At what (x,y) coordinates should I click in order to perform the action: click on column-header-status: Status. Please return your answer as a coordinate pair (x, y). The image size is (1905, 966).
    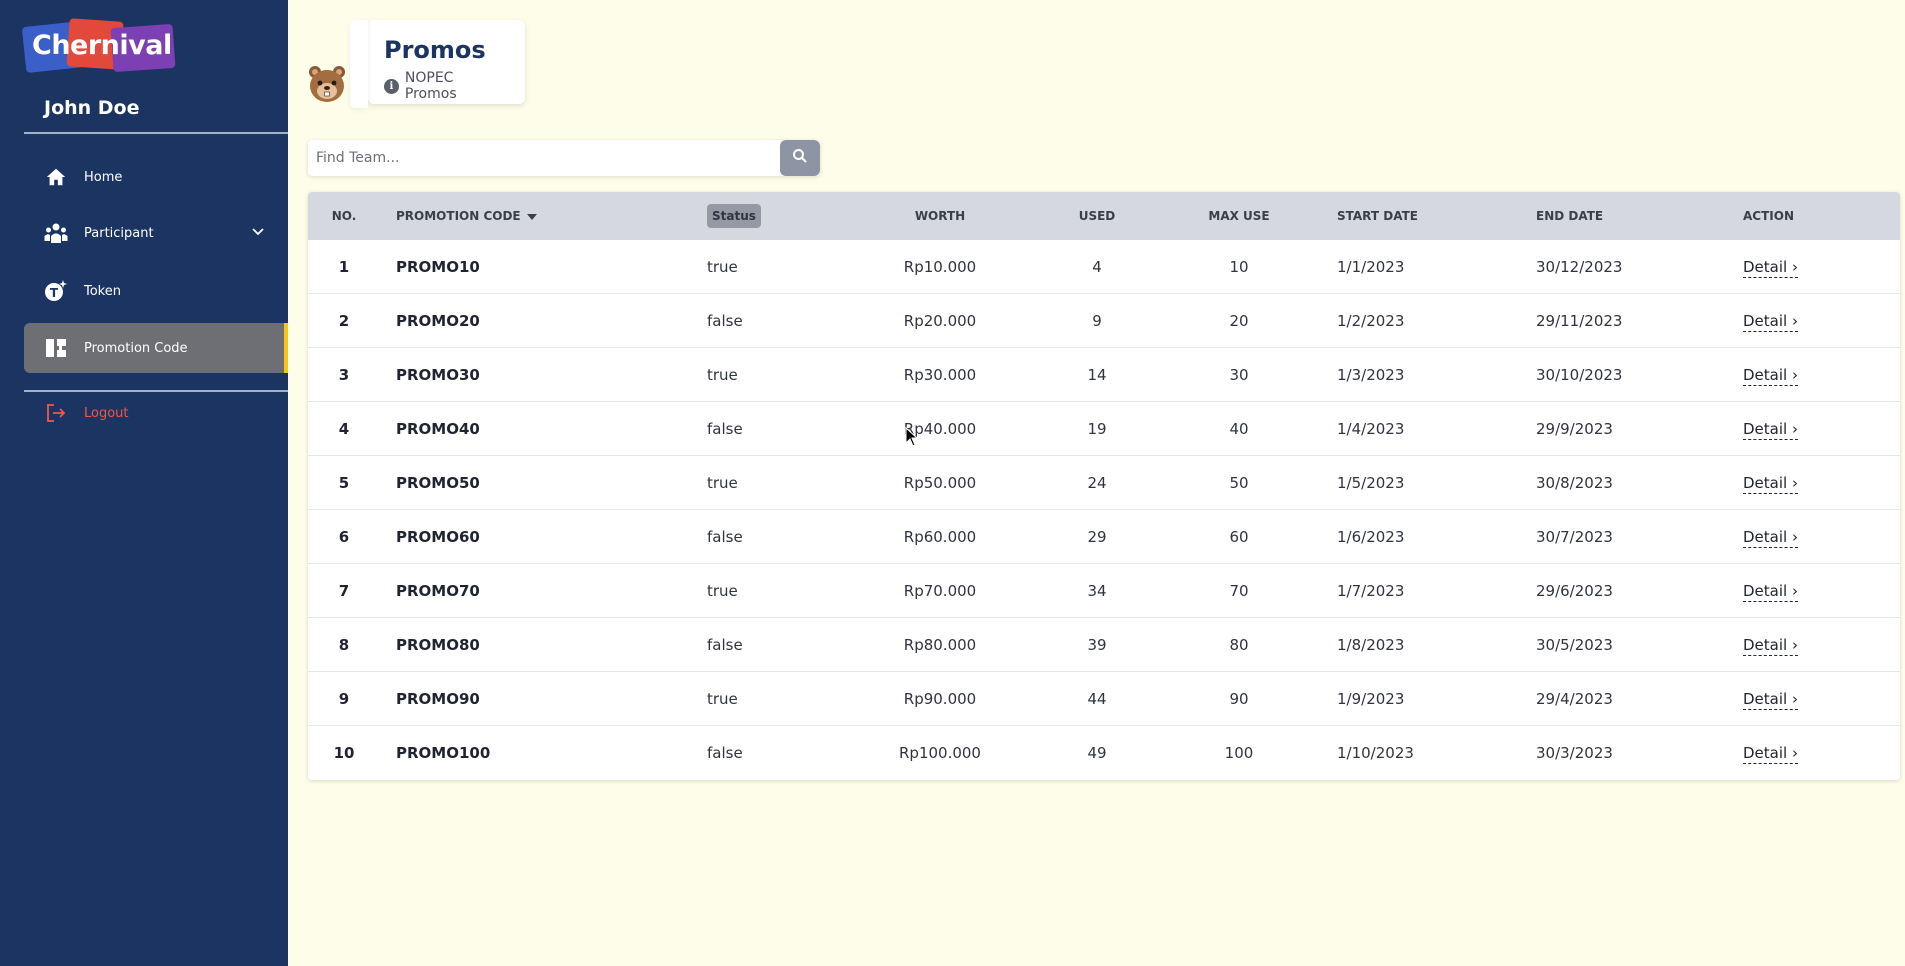
    Looking at the image, I should click on (734, 216).